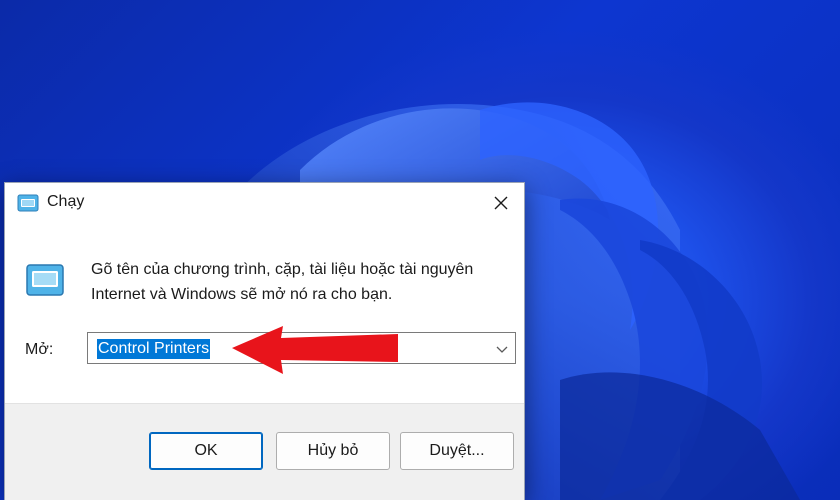 This screenshot has width=840, height=500. I want to click on cancel-button: Hủy bỏ, so click(333, 451).